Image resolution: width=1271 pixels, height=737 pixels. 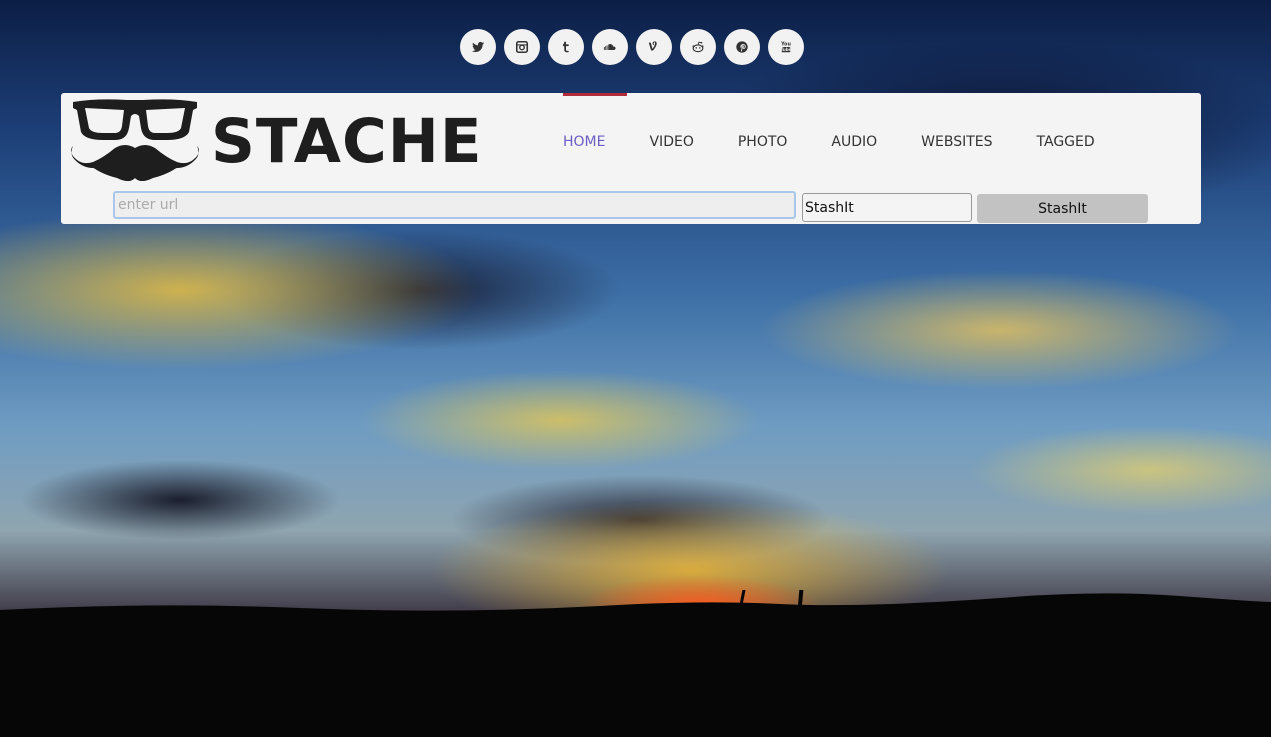 I want to click on soundcloud-icon, so click(x=610, y=47).